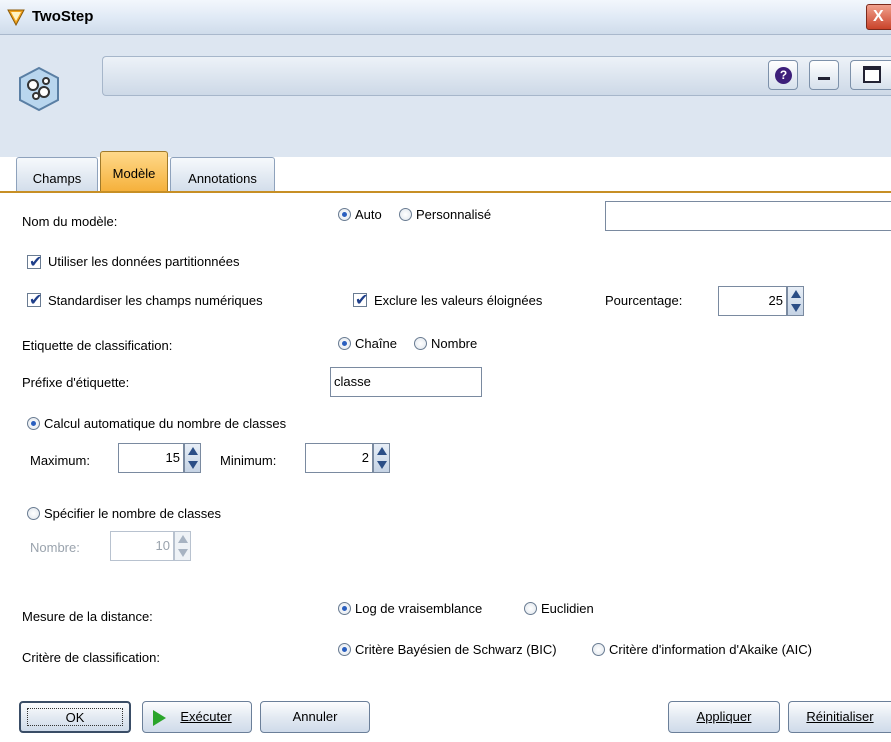 The height and width of the screenshot is (742, 891). What do you see at coordinates (87, 616) in the screenshot?
I see `distance-label: Mesure de la distance:` at bounding box center [87, 616].